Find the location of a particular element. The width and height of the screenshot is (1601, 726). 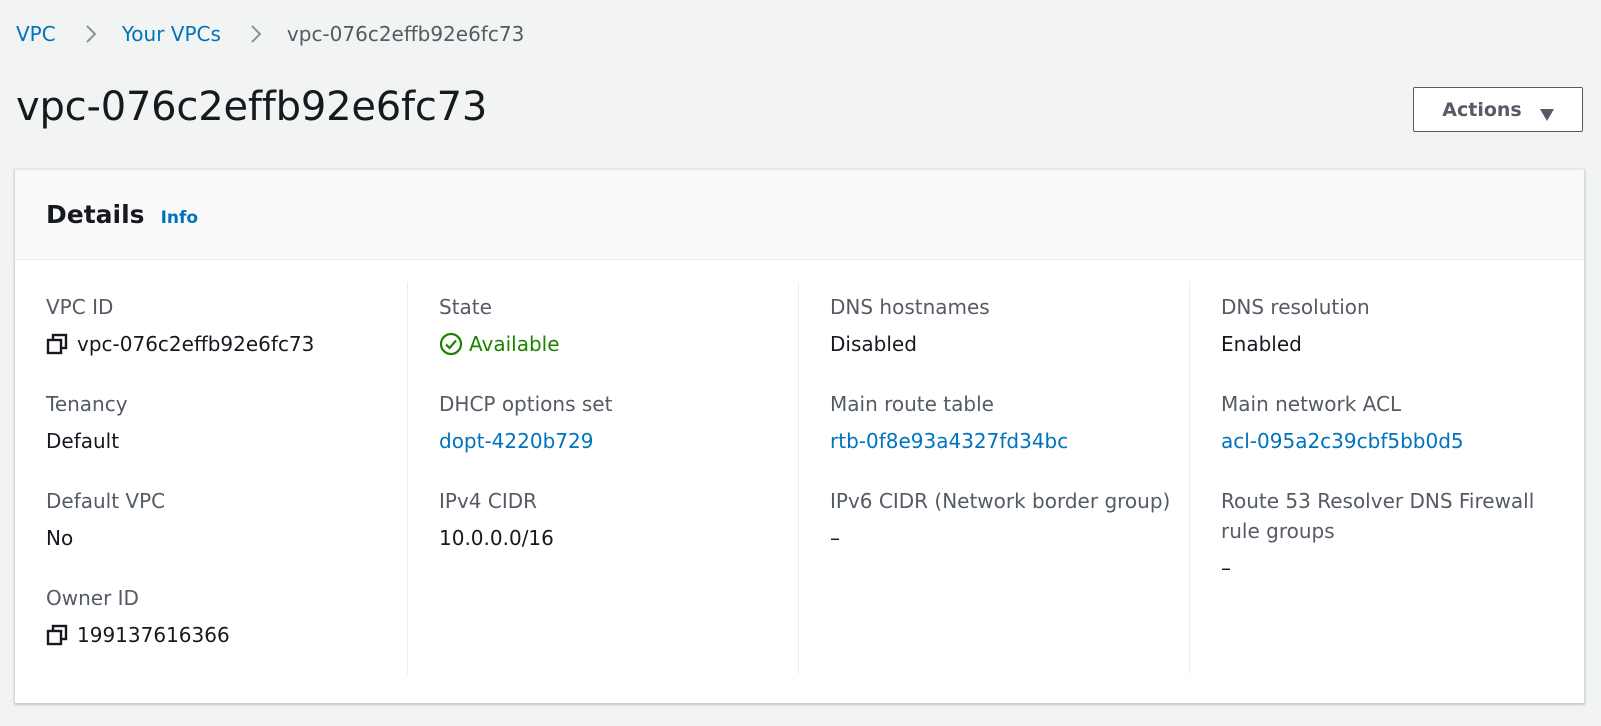

owner-id-value: 199137616366 is located at coordinates (153, 635).